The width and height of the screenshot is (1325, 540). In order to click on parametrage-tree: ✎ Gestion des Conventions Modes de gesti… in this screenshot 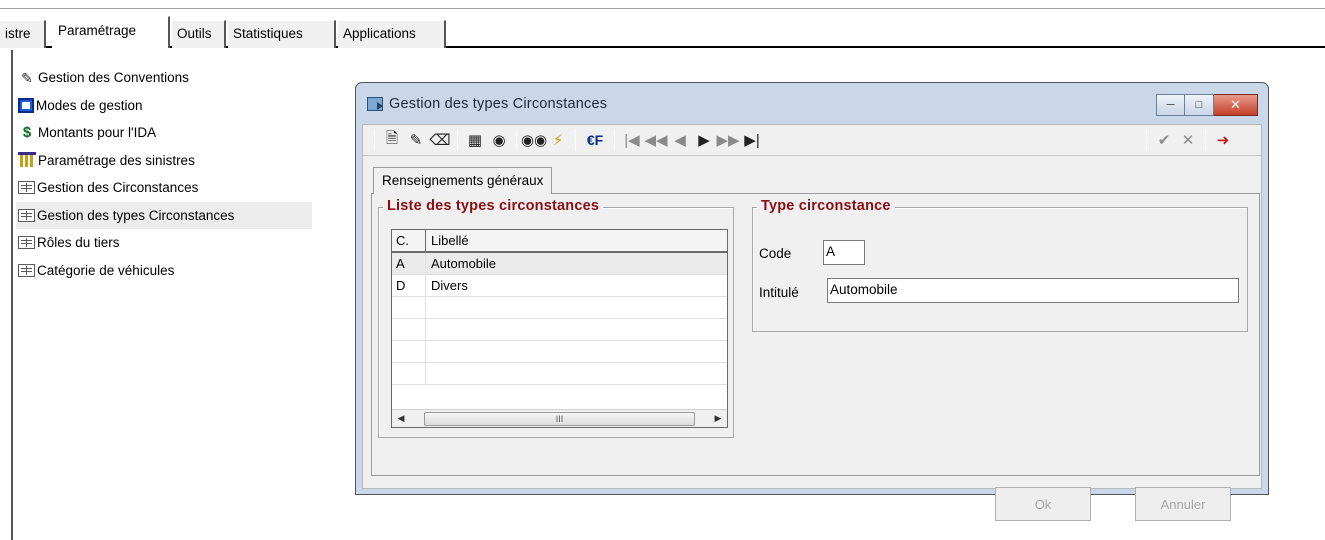, I will do `click(164, 174)`.